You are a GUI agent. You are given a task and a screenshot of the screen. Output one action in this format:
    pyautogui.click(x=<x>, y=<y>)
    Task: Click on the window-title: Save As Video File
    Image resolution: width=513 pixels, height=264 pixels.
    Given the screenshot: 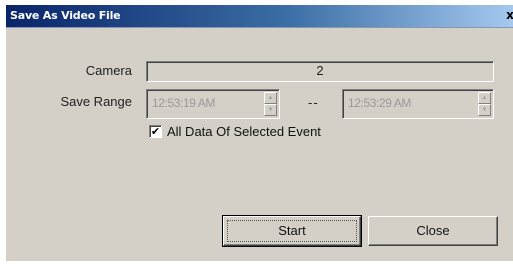 What is the action you would take?
    pyautogui.click(x=65, y=15)
    